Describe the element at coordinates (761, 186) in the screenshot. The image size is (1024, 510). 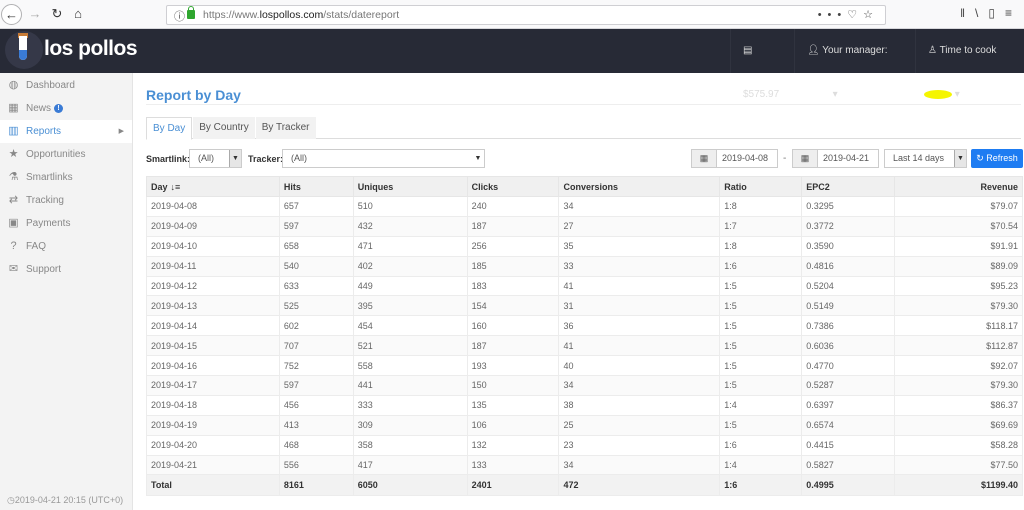
I see `column-header-ratio: Ratio` at that location.